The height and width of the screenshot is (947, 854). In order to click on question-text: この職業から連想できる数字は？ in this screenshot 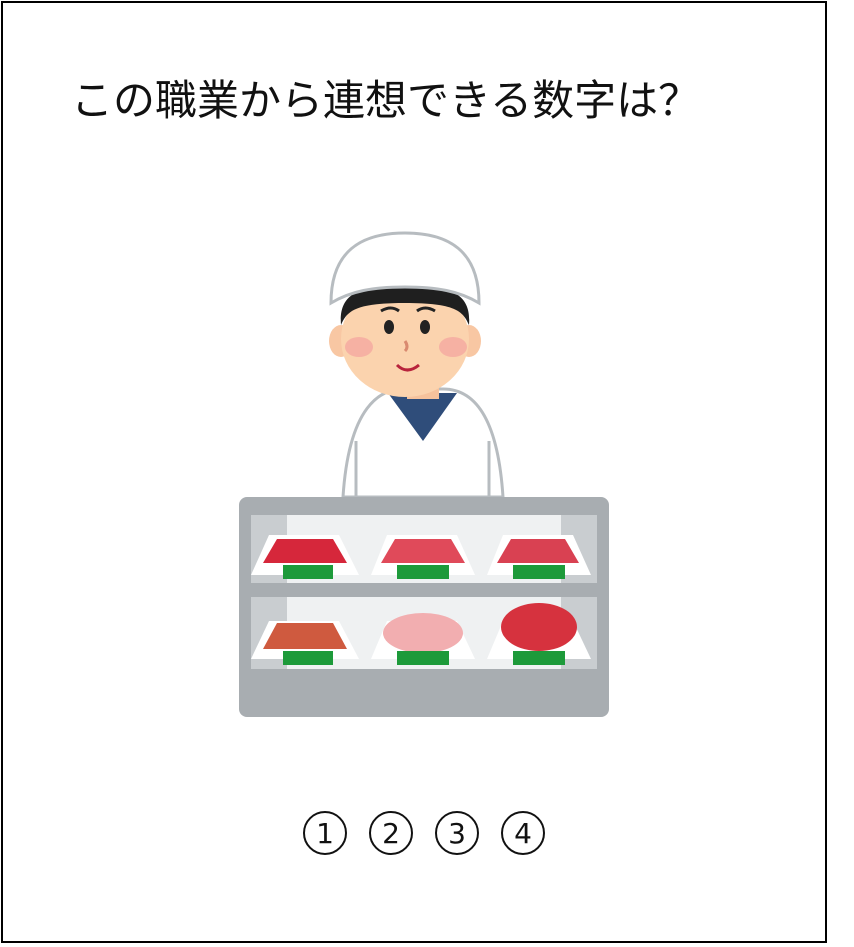, I will do `click(386, 100)`.